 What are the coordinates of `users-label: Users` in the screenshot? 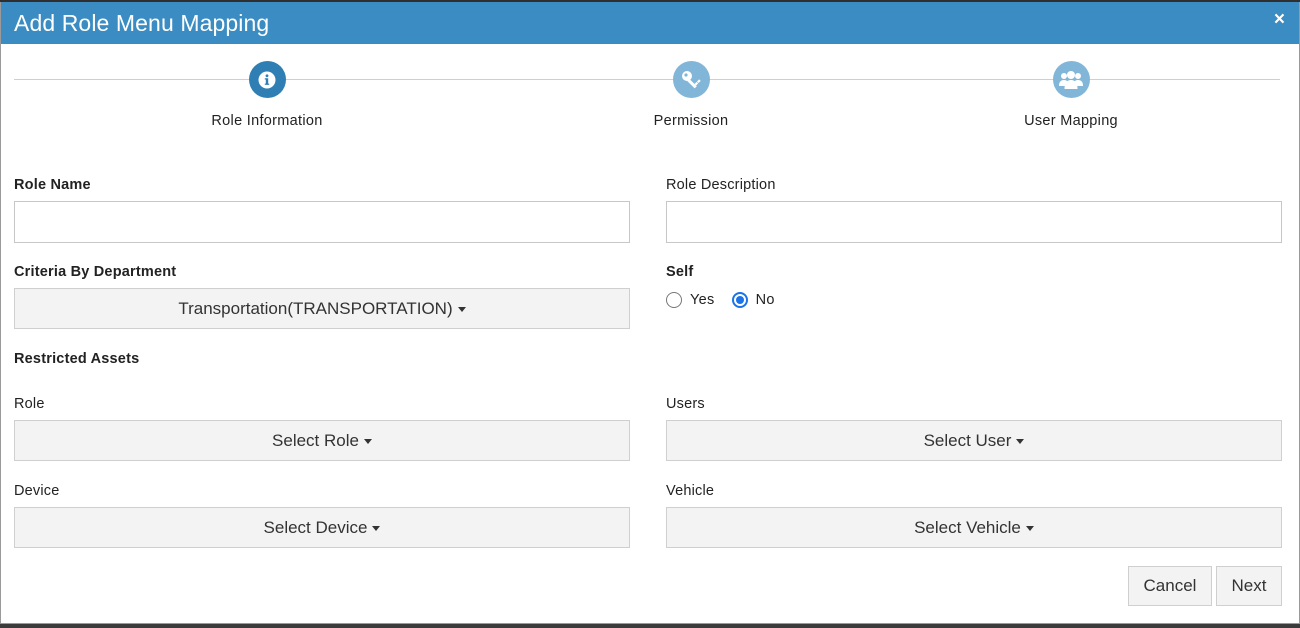 It's located at (685, 404).